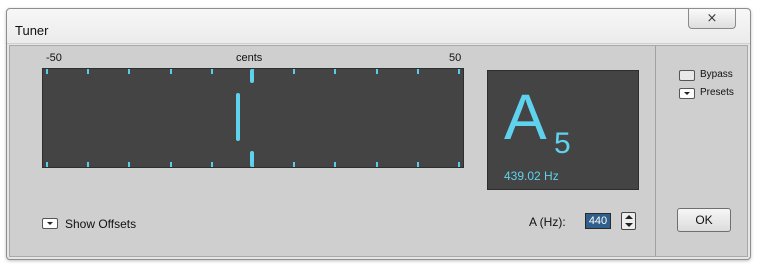 Image resolution: width=757 pixels, height=264 pixels. Describe the element at coordinates (249, 58) in the screenshot. I see `scale-label-center: cents` at that location.